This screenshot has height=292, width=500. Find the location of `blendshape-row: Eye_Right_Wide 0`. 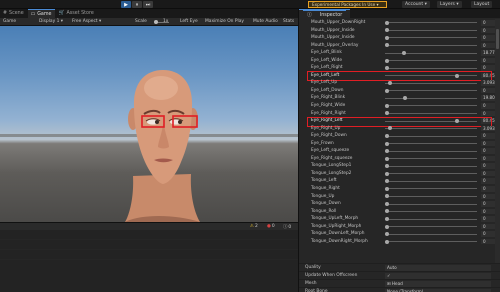

blendshape-row: Eye_Right_Wide 0 is located at coordinates (399, 106).